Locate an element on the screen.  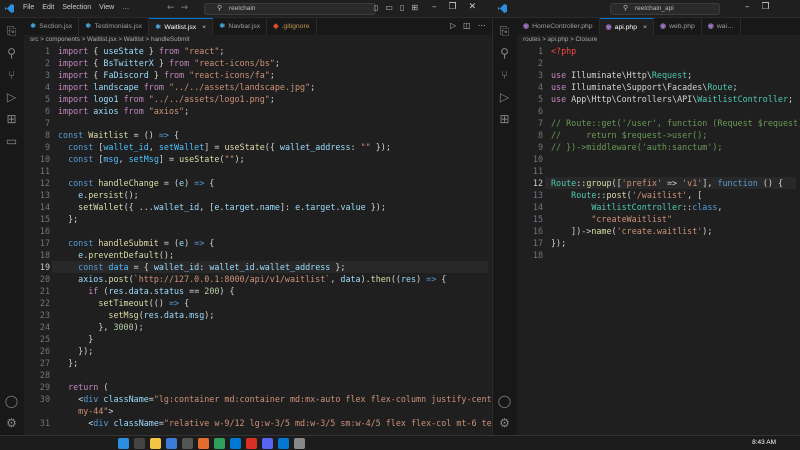
menu-file: File is located at coordinates (28, 7).